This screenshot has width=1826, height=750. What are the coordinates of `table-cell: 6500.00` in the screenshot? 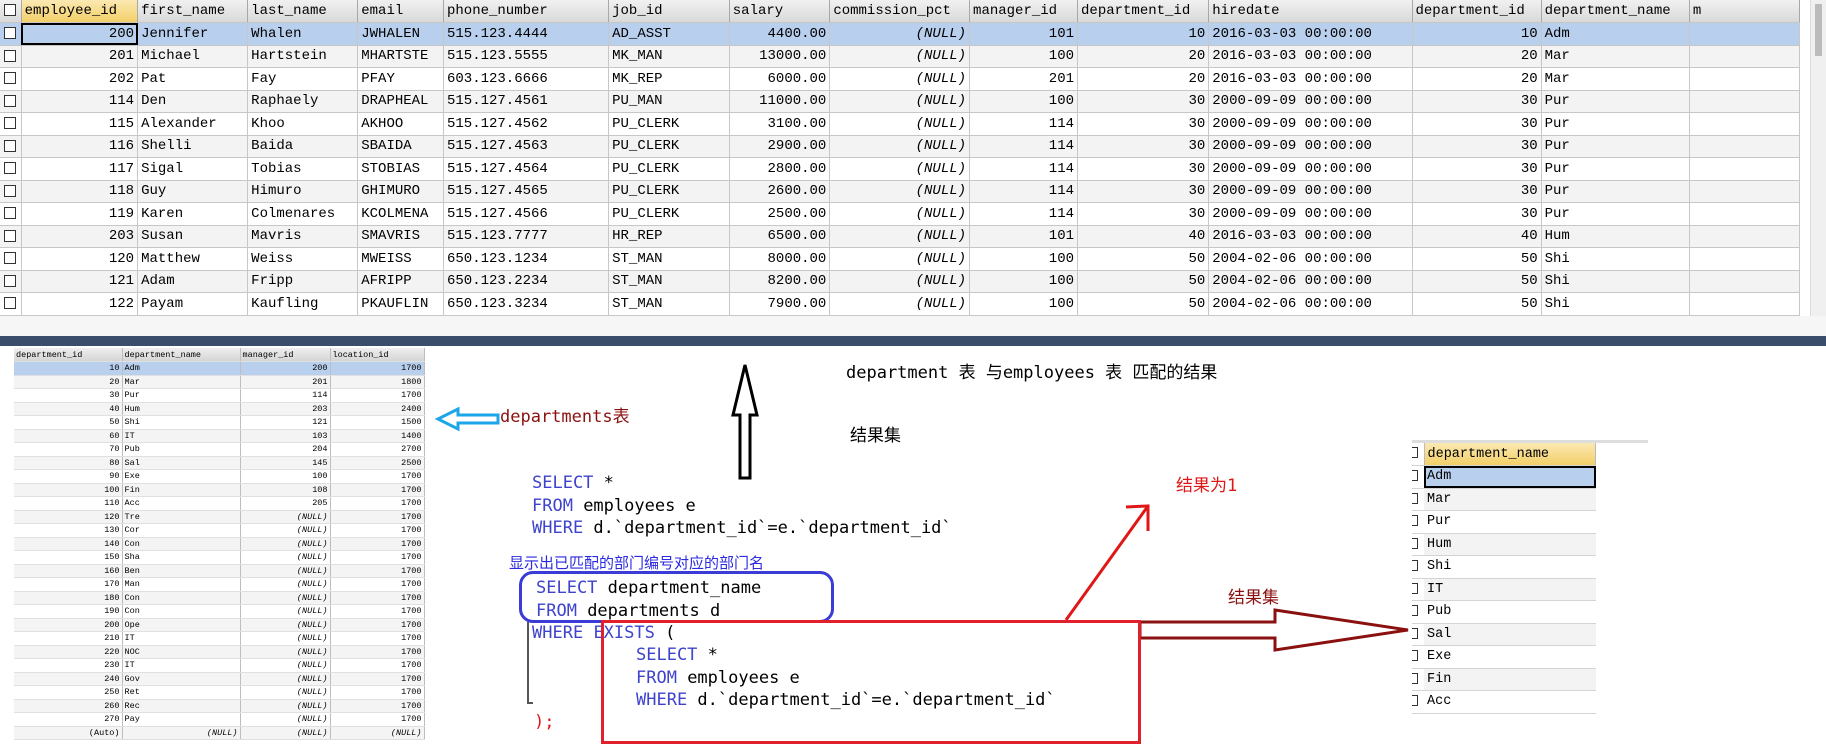 It's located at (780, 236).